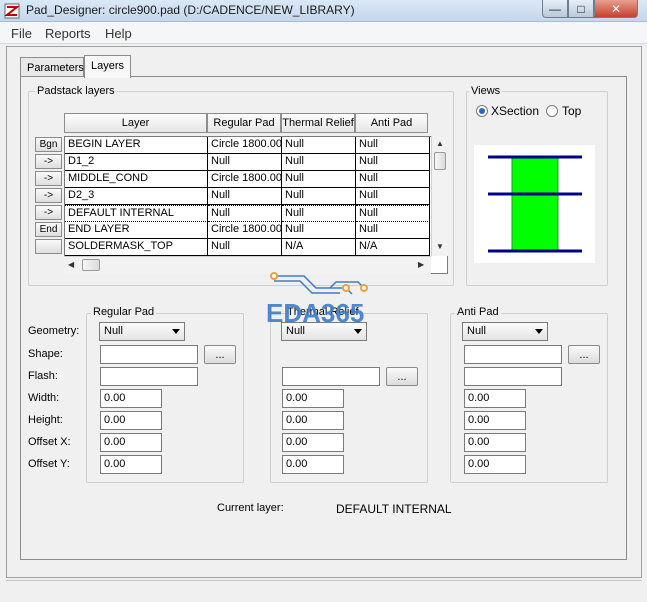 The image size is (647, 602). Describe the element at coordinates (44, 398) in the screenshot. I see `width-label: Width:` at that location.